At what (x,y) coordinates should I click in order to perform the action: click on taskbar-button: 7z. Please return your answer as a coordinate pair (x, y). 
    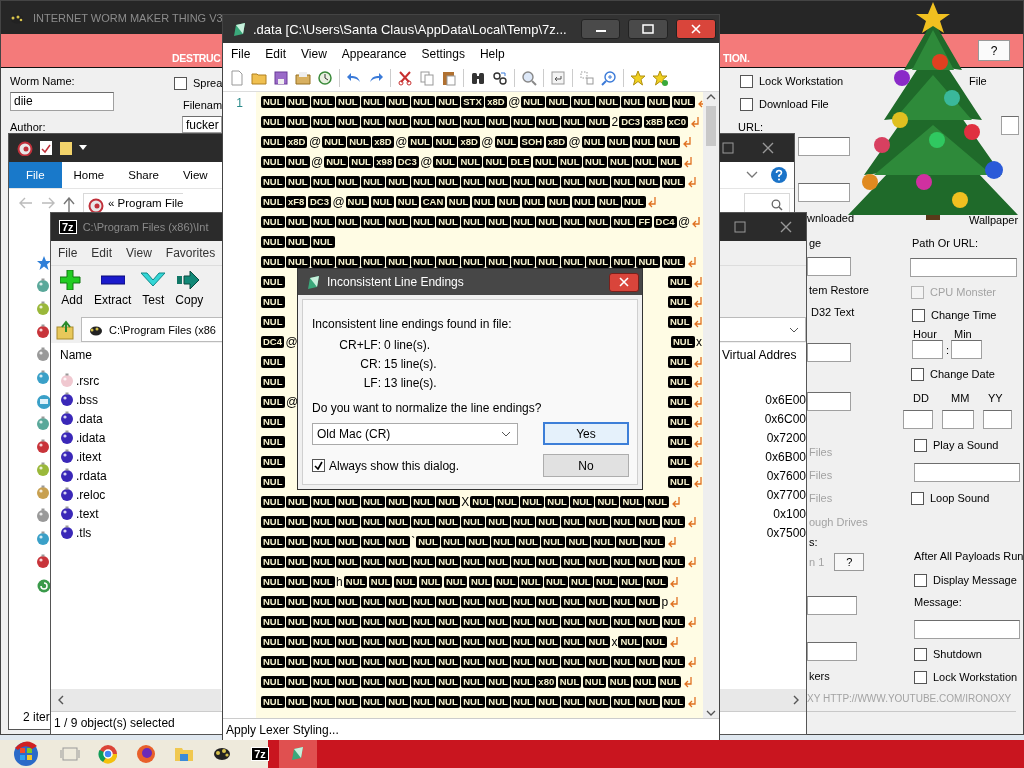
    Looking at the image, I should click on (260, 754).